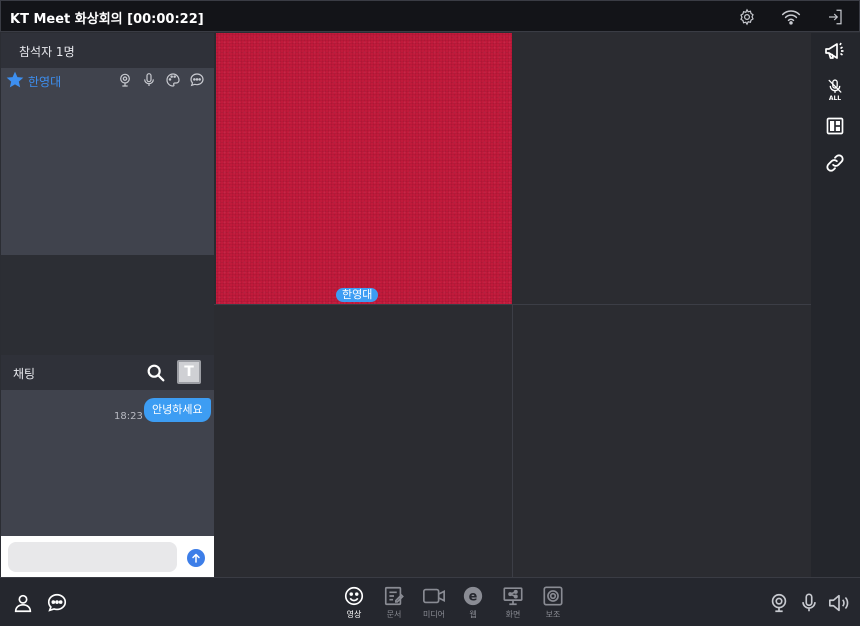  What do you see at coordinates (47, 52) in the screenshot?
I see `participants-count: 참석자 1명` at bounding box center [47, 52].